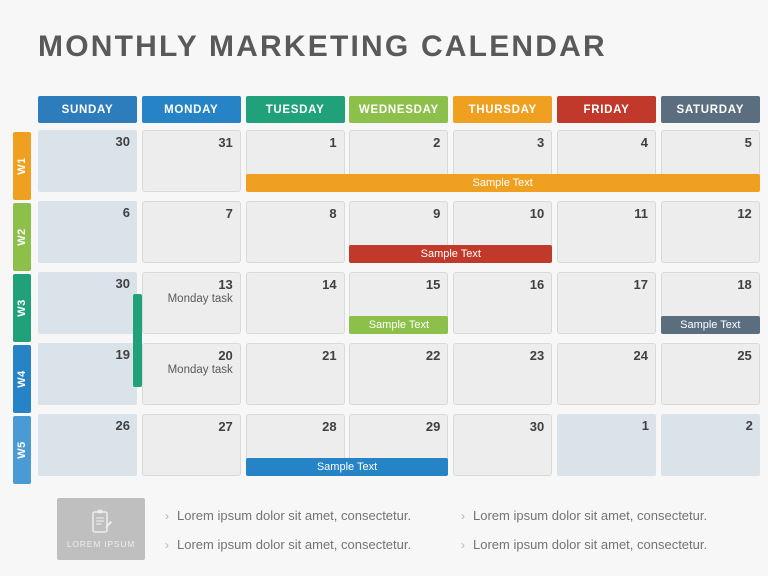  What do you see at coordinates (87, 232) in the screenshot?
I see `day-cell: 6` at bounding box center [87, 232].